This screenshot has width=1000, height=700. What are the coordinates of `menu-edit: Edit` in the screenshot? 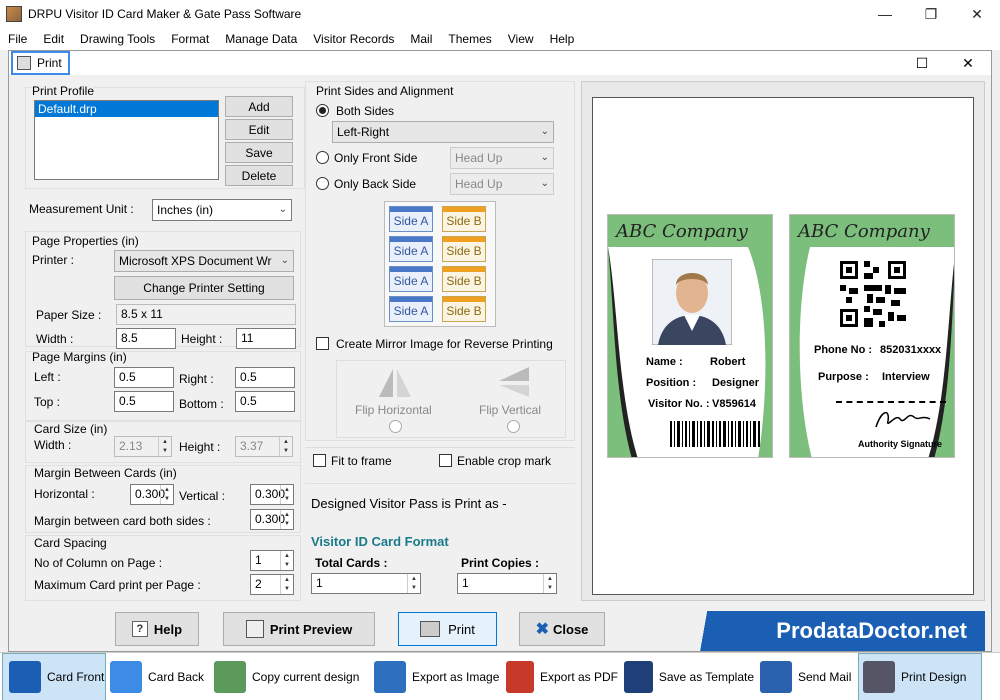 It's located at (53, 39).